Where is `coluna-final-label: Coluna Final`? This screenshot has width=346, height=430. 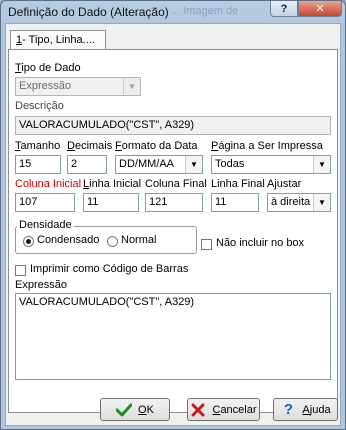 coluna-final-label: Coluna Final is located at coordinates (176, 184).